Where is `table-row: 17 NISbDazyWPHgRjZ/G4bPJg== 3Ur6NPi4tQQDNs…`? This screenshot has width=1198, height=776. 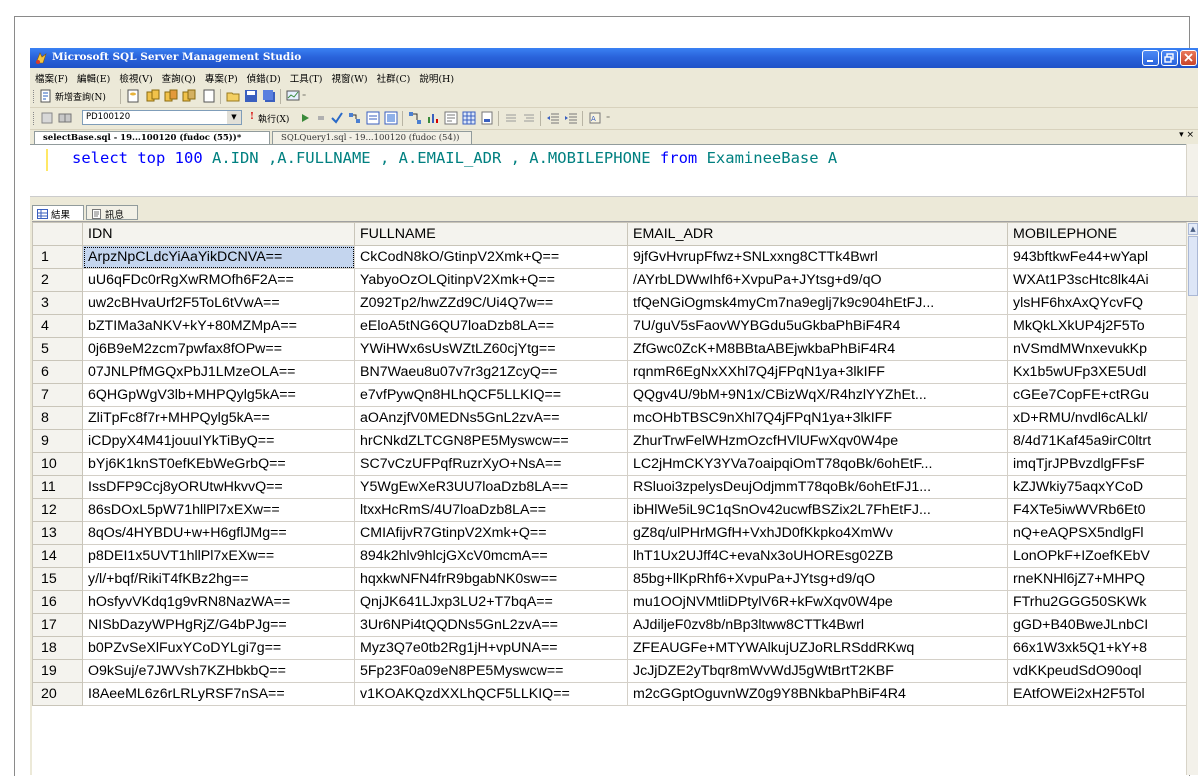 table-row: 17 NISbDazyWPHgRjZ/G4bPJg== 3Ur6NPi4tQQDNs… is located at coordinates (615, 625).